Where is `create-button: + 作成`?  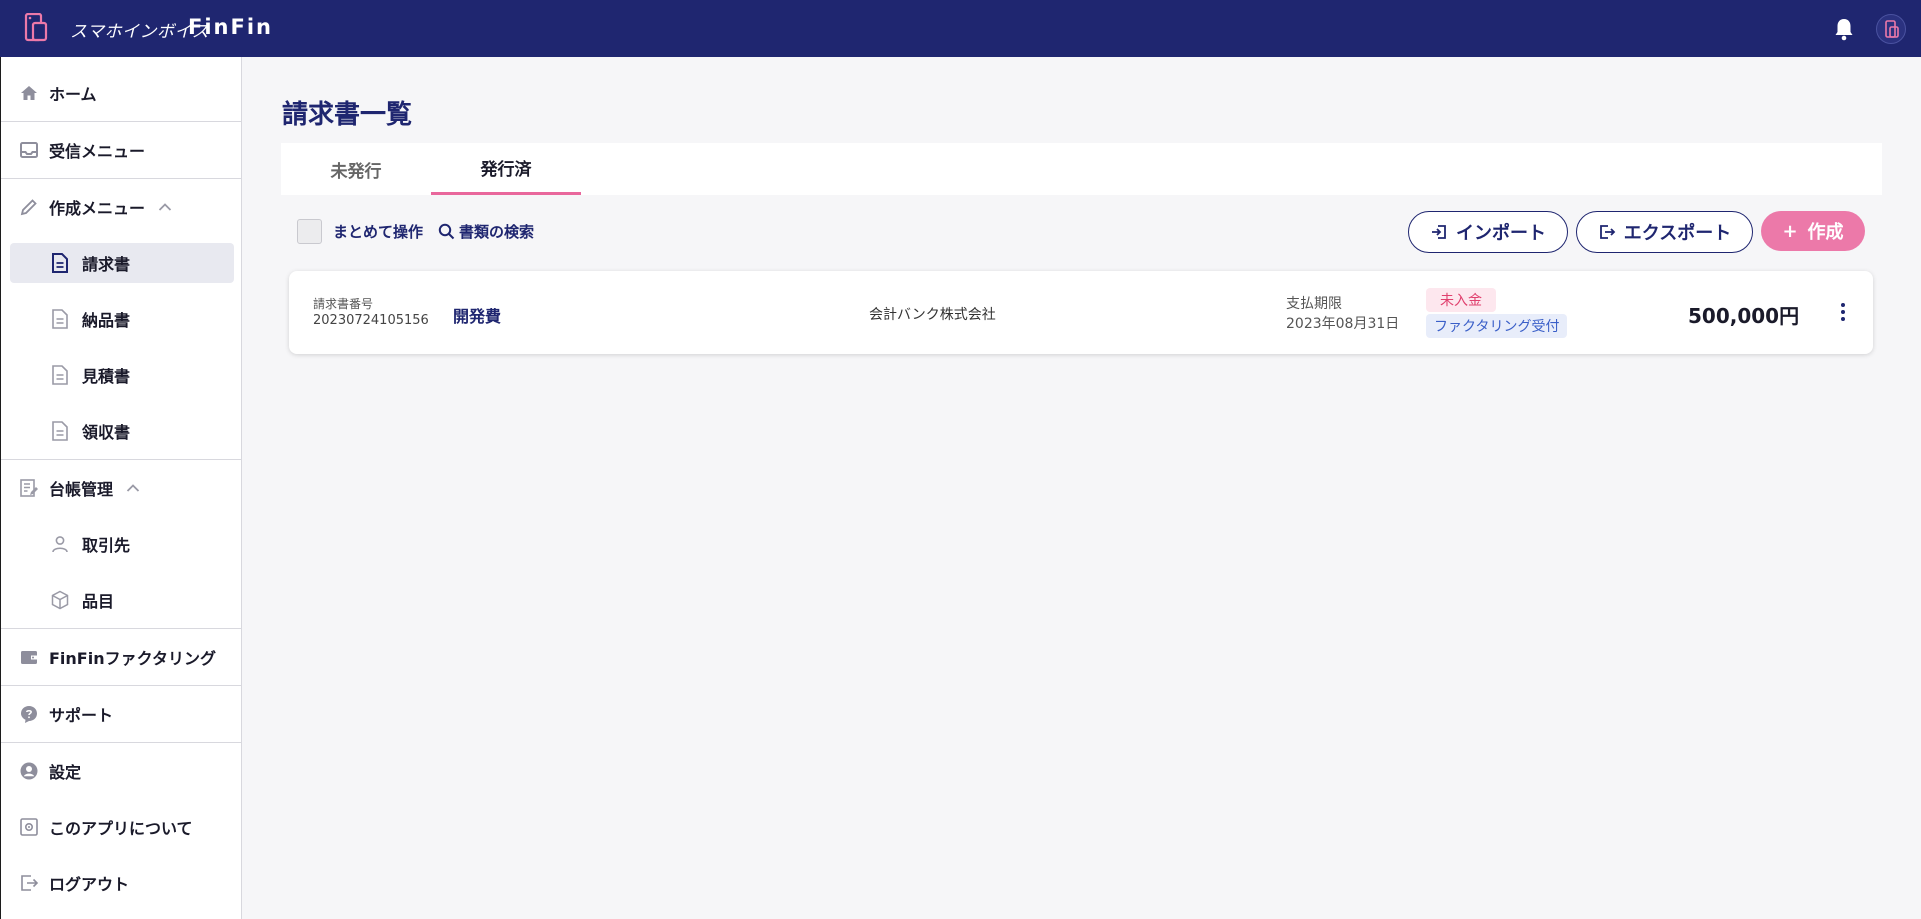 create-button: + 作成 is located at coordinates (1813, 231).